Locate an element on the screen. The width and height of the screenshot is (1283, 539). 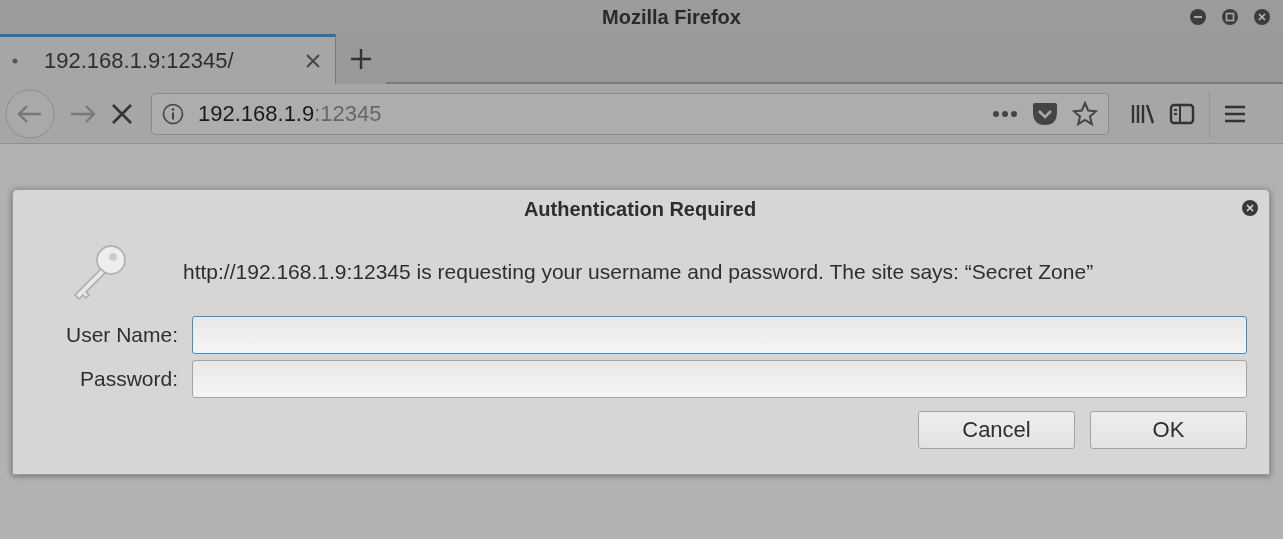
address-field: 192.168.1.9:12345 is located at coordinates (630, 113).